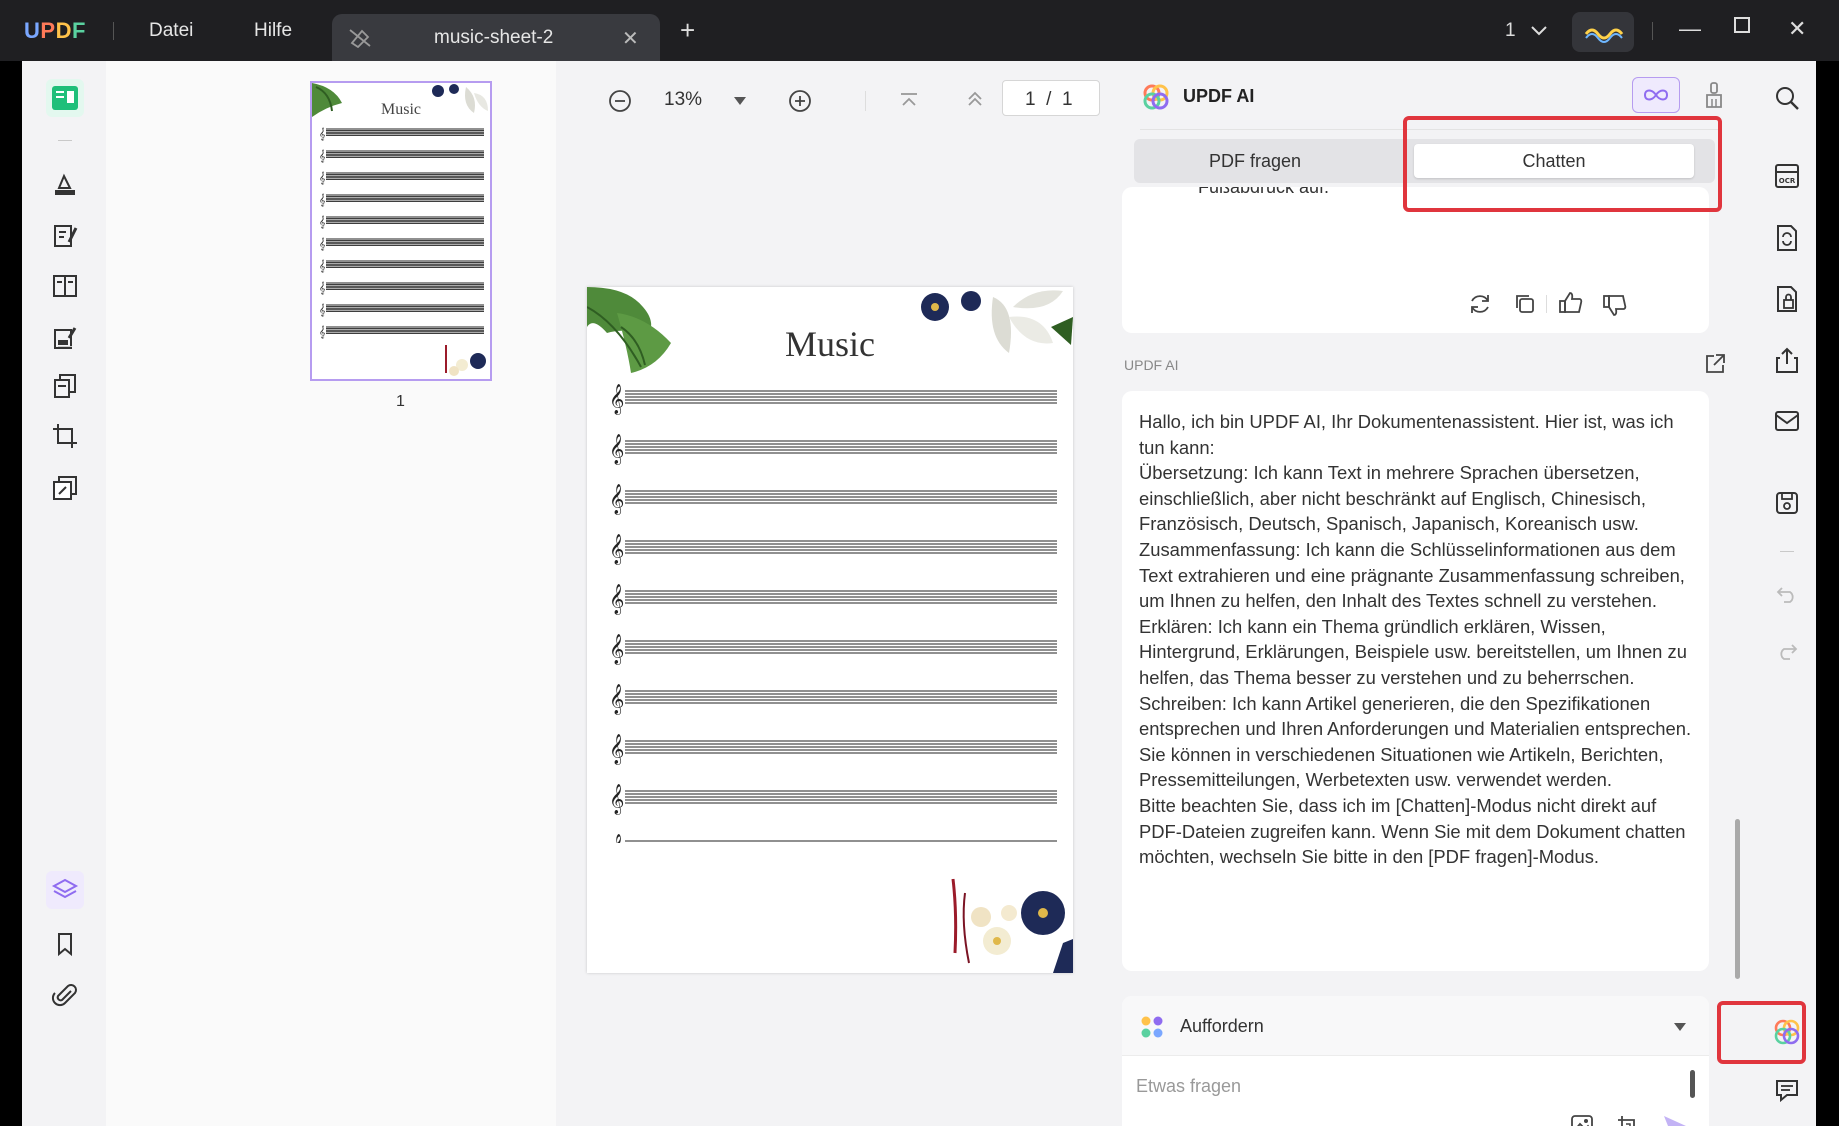 The height and width of the screenshot is (1126, 1839). Describe the element at coordinates (683, 100) in the screenshot. I see `zoom-level: 13%` at that location.